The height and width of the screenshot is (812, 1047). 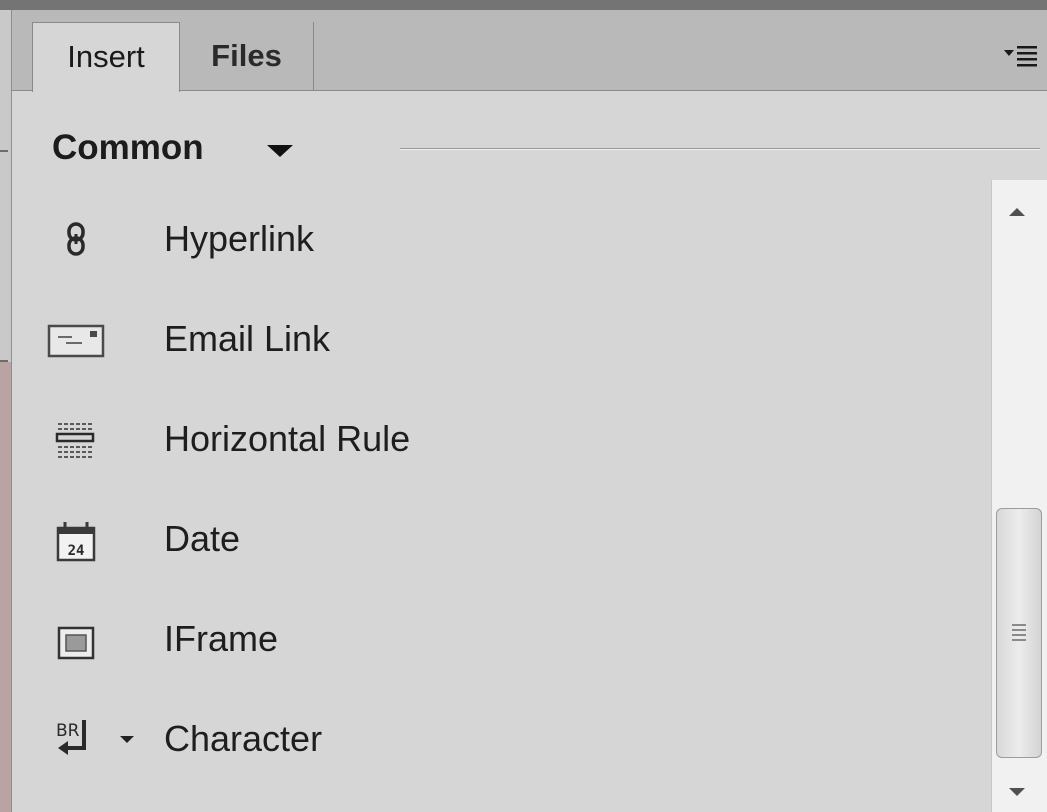 What do you see at coordinates (1017, 792) in the screenshot?
I see `scroll-down-icon` at bounding box center [1017, 792].